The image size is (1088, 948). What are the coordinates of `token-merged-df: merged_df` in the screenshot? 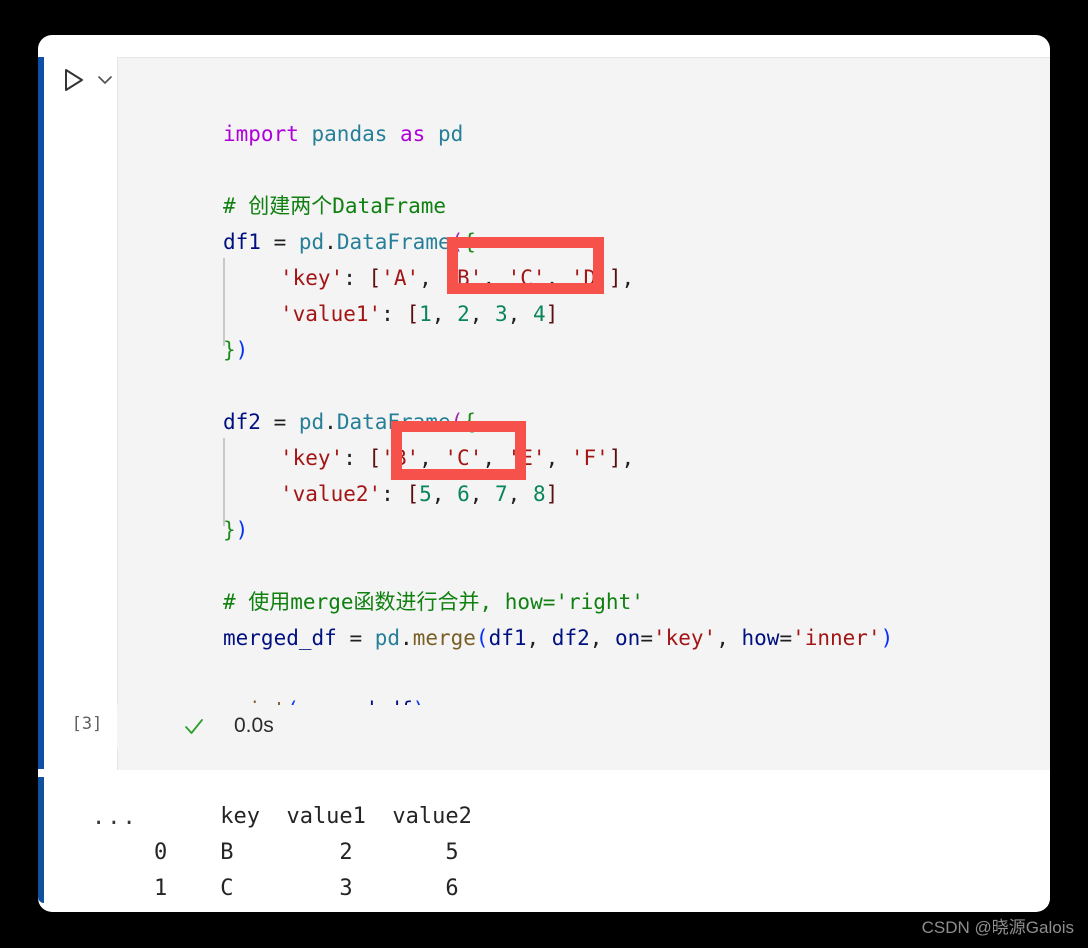 It's located at (280, 638).